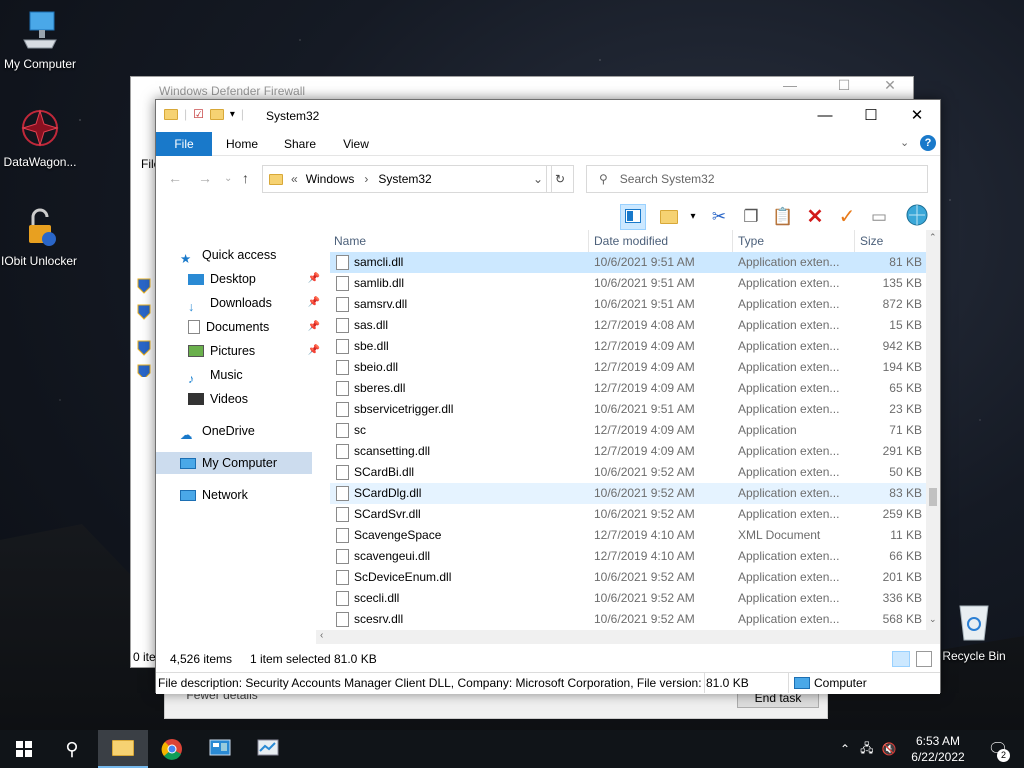  What do you see at coordinates (560, 179) in the screenshot?
I see `refresh-button: ↻` at bounding box center [560, 179].